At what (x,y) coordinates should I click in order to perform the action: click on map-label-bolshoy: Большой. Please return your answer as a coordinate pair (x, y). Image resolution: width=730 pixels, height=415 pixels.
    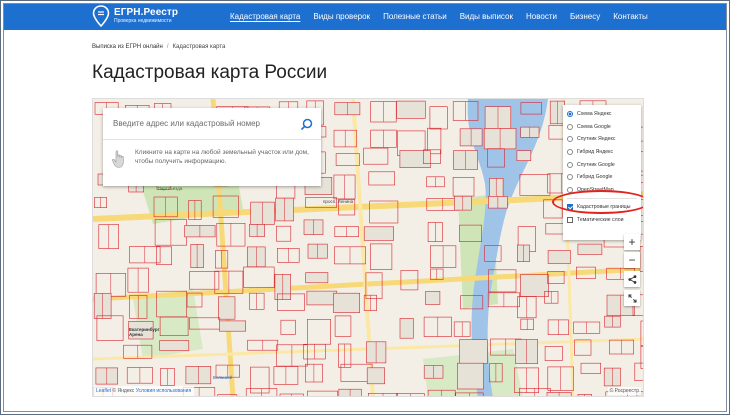
    Looking at the image, I should click on (222, 377).